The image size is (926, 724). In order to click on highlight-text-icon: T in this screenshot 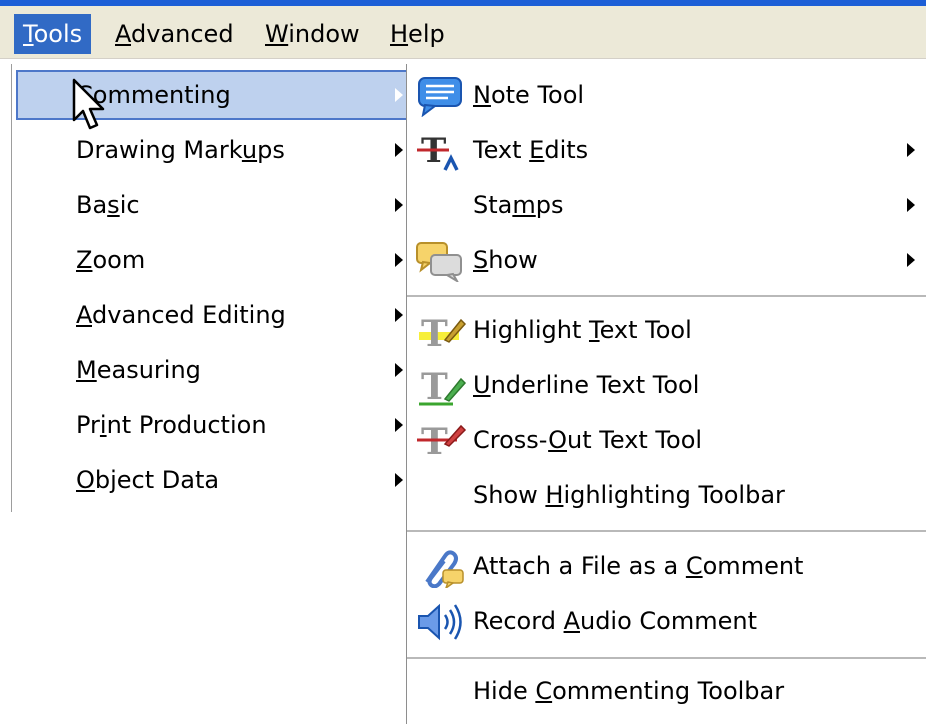, I will do `click(443, 332)`.